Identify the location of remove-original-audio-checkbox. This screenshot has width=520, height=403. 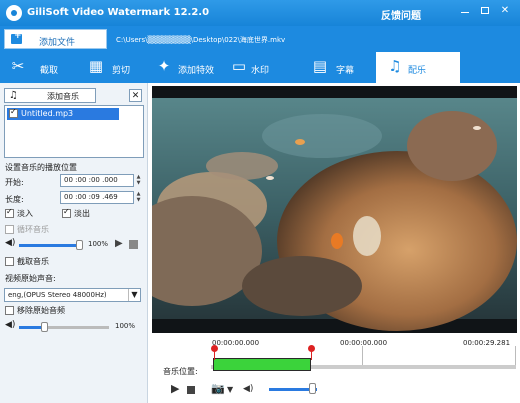
(9, 310).